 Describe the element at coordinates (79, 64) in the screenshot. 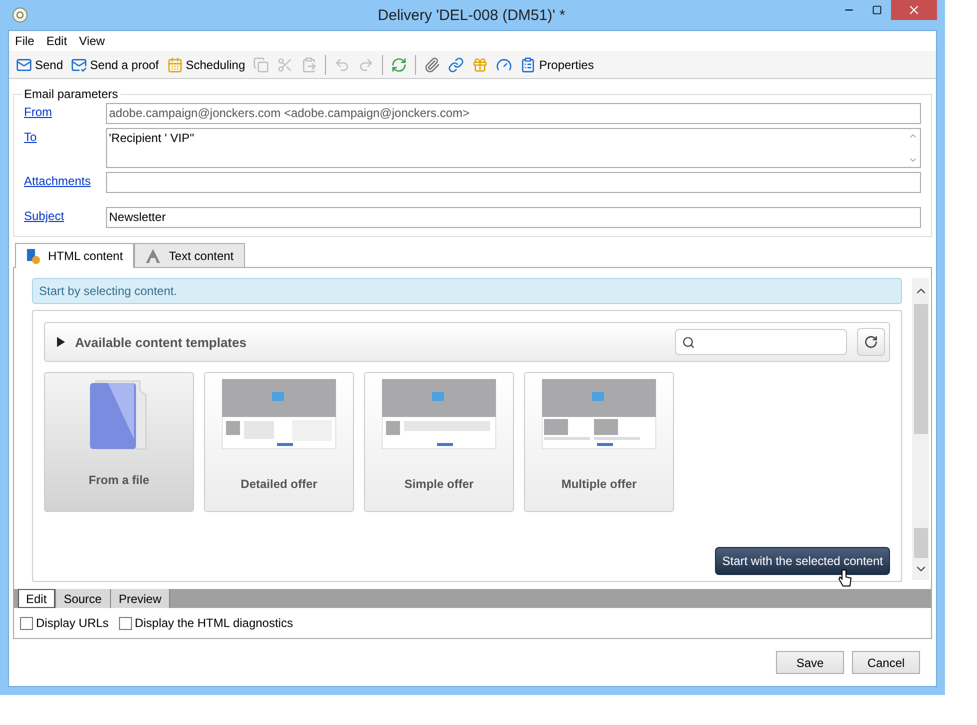

I see `mail-check-icon` at that location.